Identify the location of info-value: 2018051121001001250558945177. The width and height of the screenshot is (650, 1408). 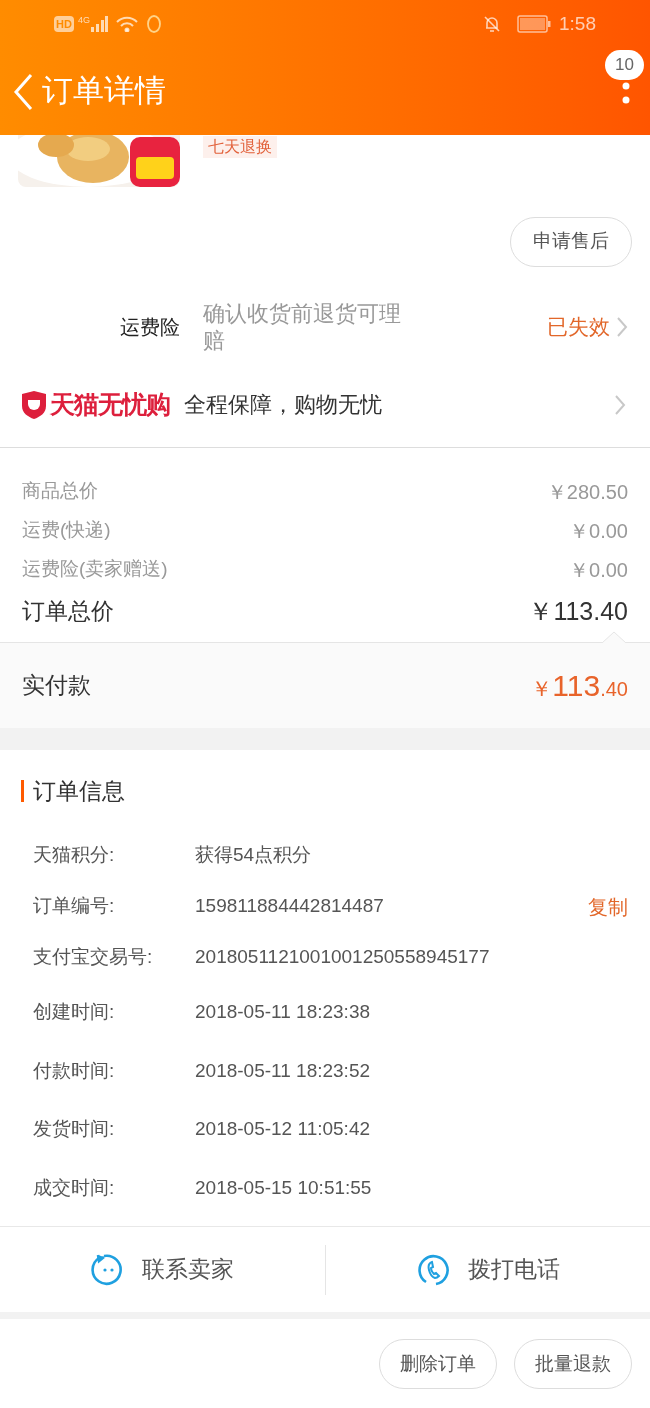
(342, 957).